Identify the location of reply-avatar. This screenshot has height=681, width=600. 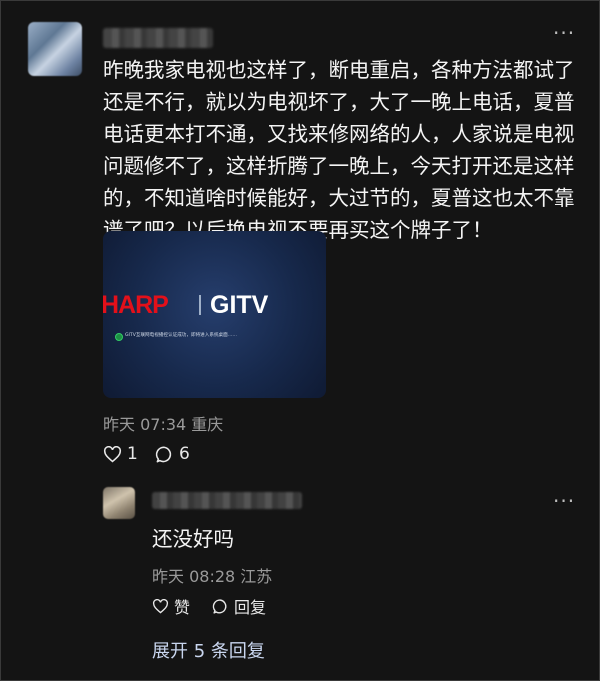
(119, 503).